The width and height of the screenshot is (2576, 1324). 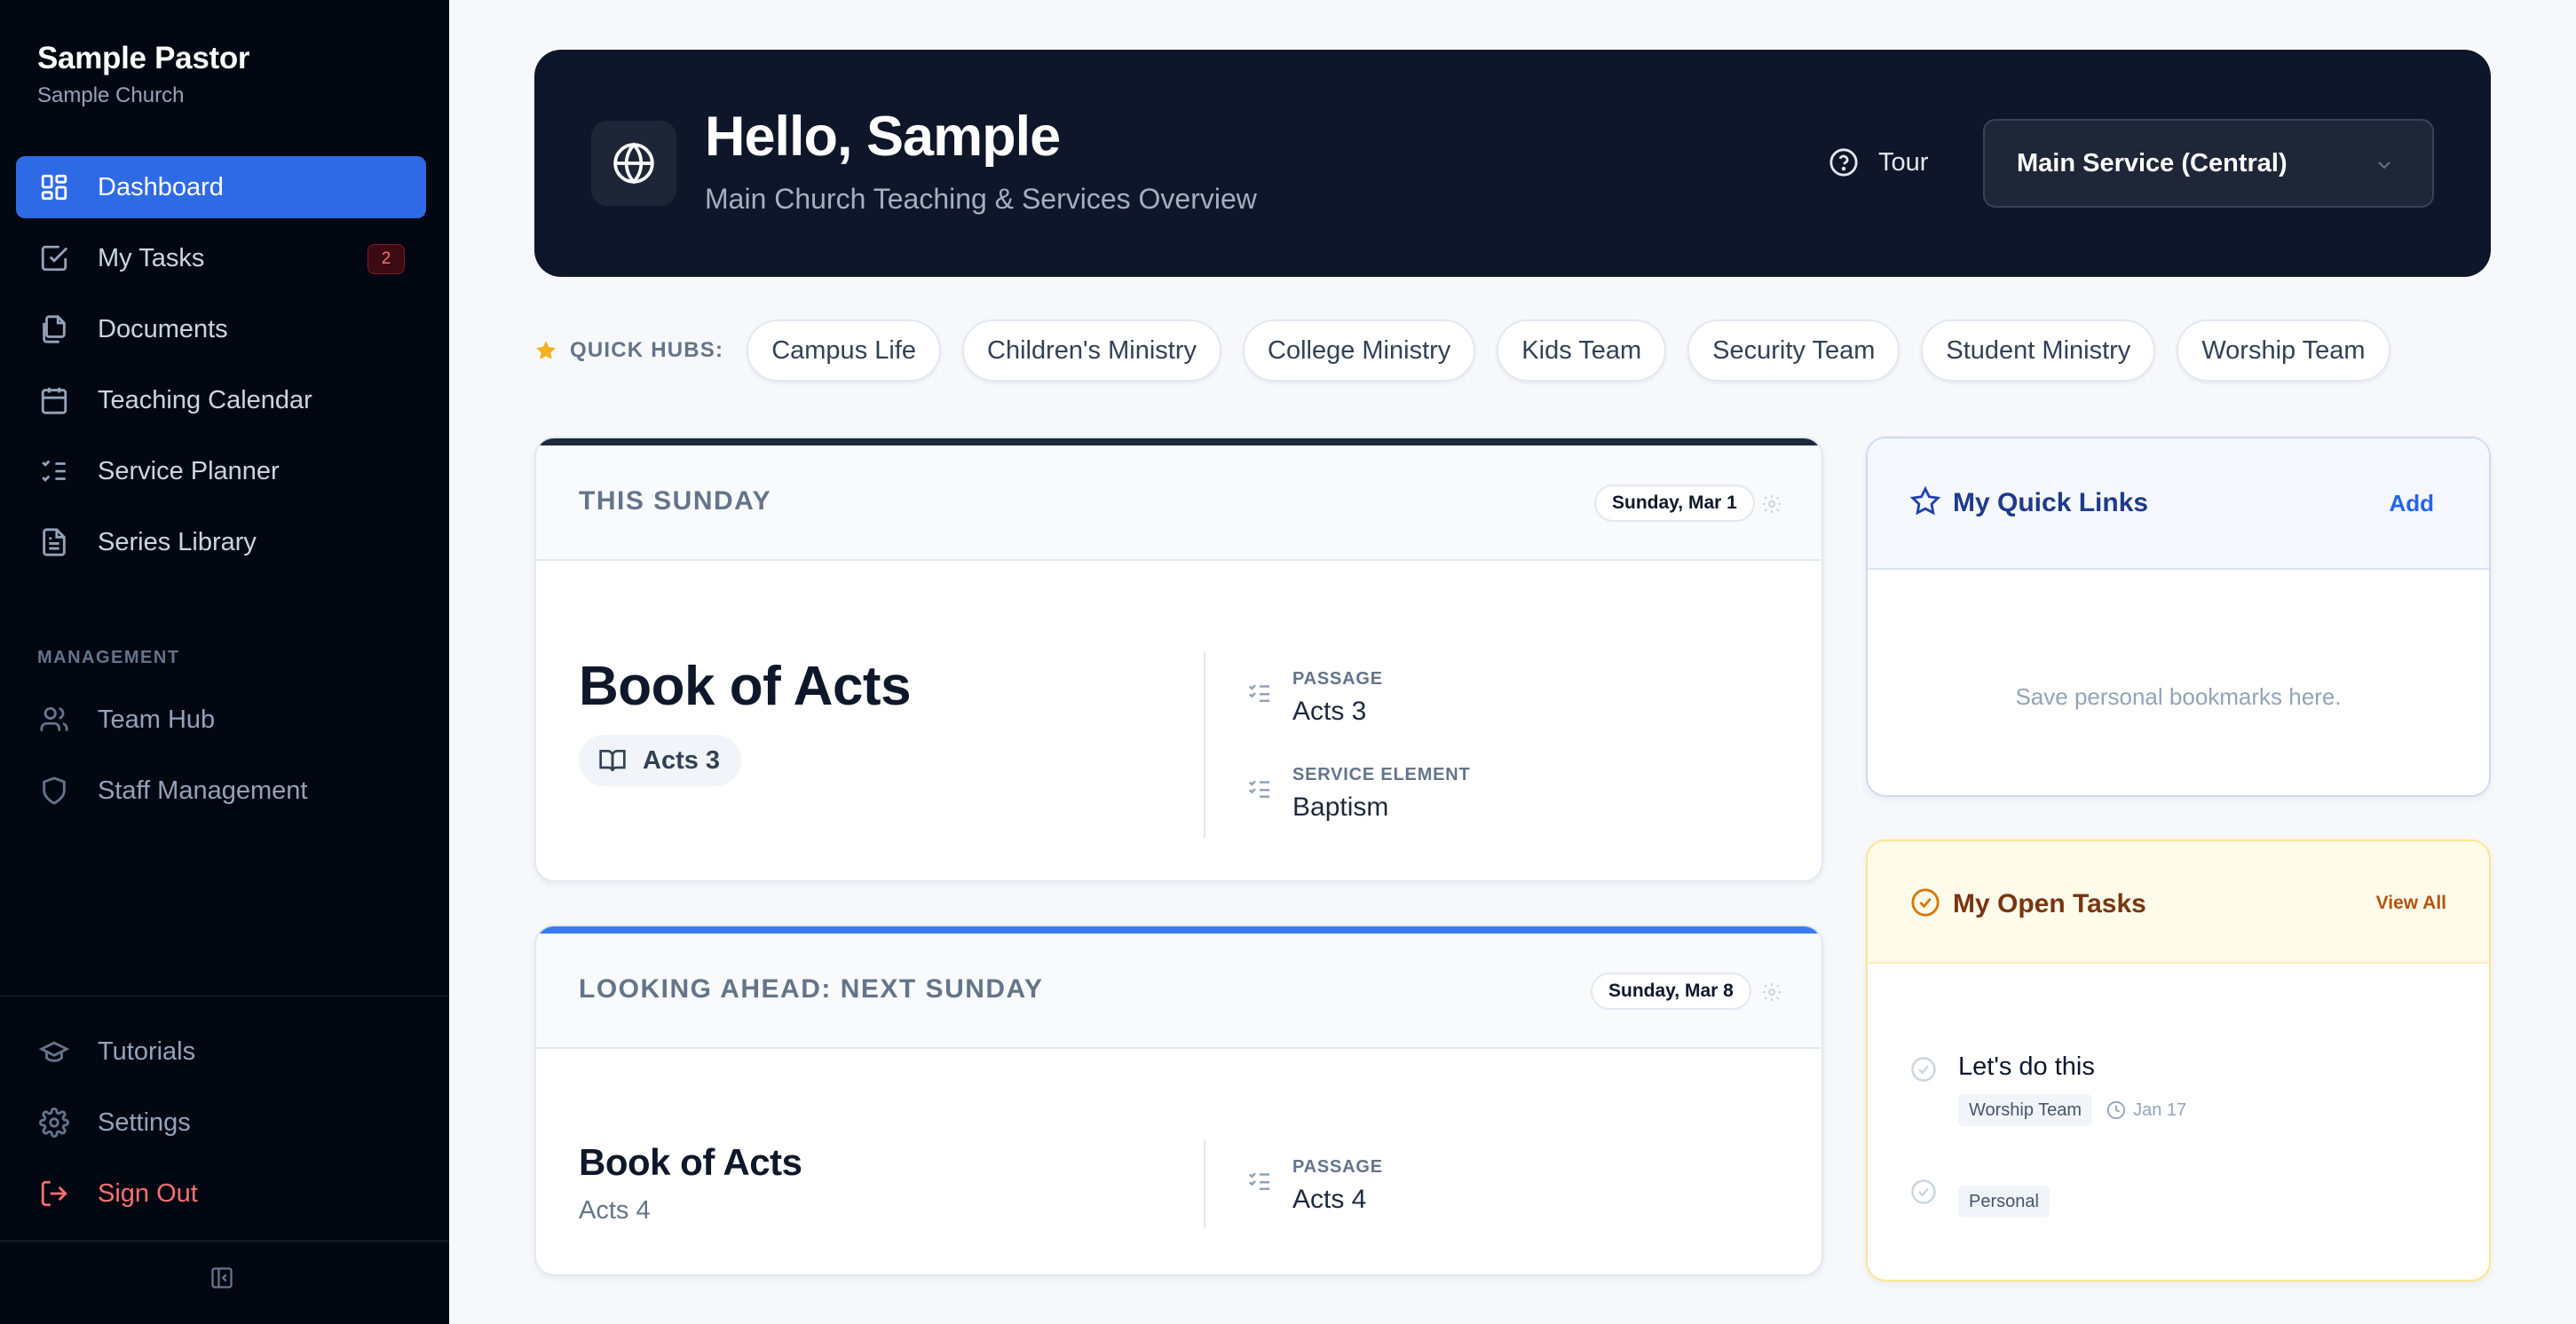 I want to click on nav-item-settings: Settings, so click(x=221, y=1123).